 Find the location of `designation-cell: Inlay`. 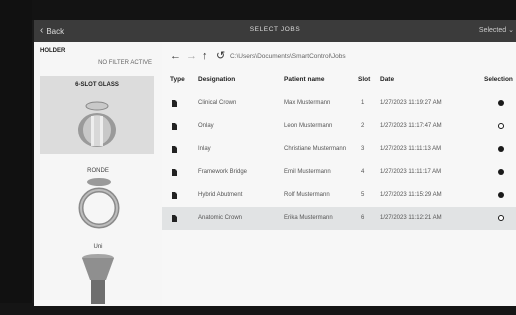

designation-cell: Inlay is located at coordinates (204, 149).